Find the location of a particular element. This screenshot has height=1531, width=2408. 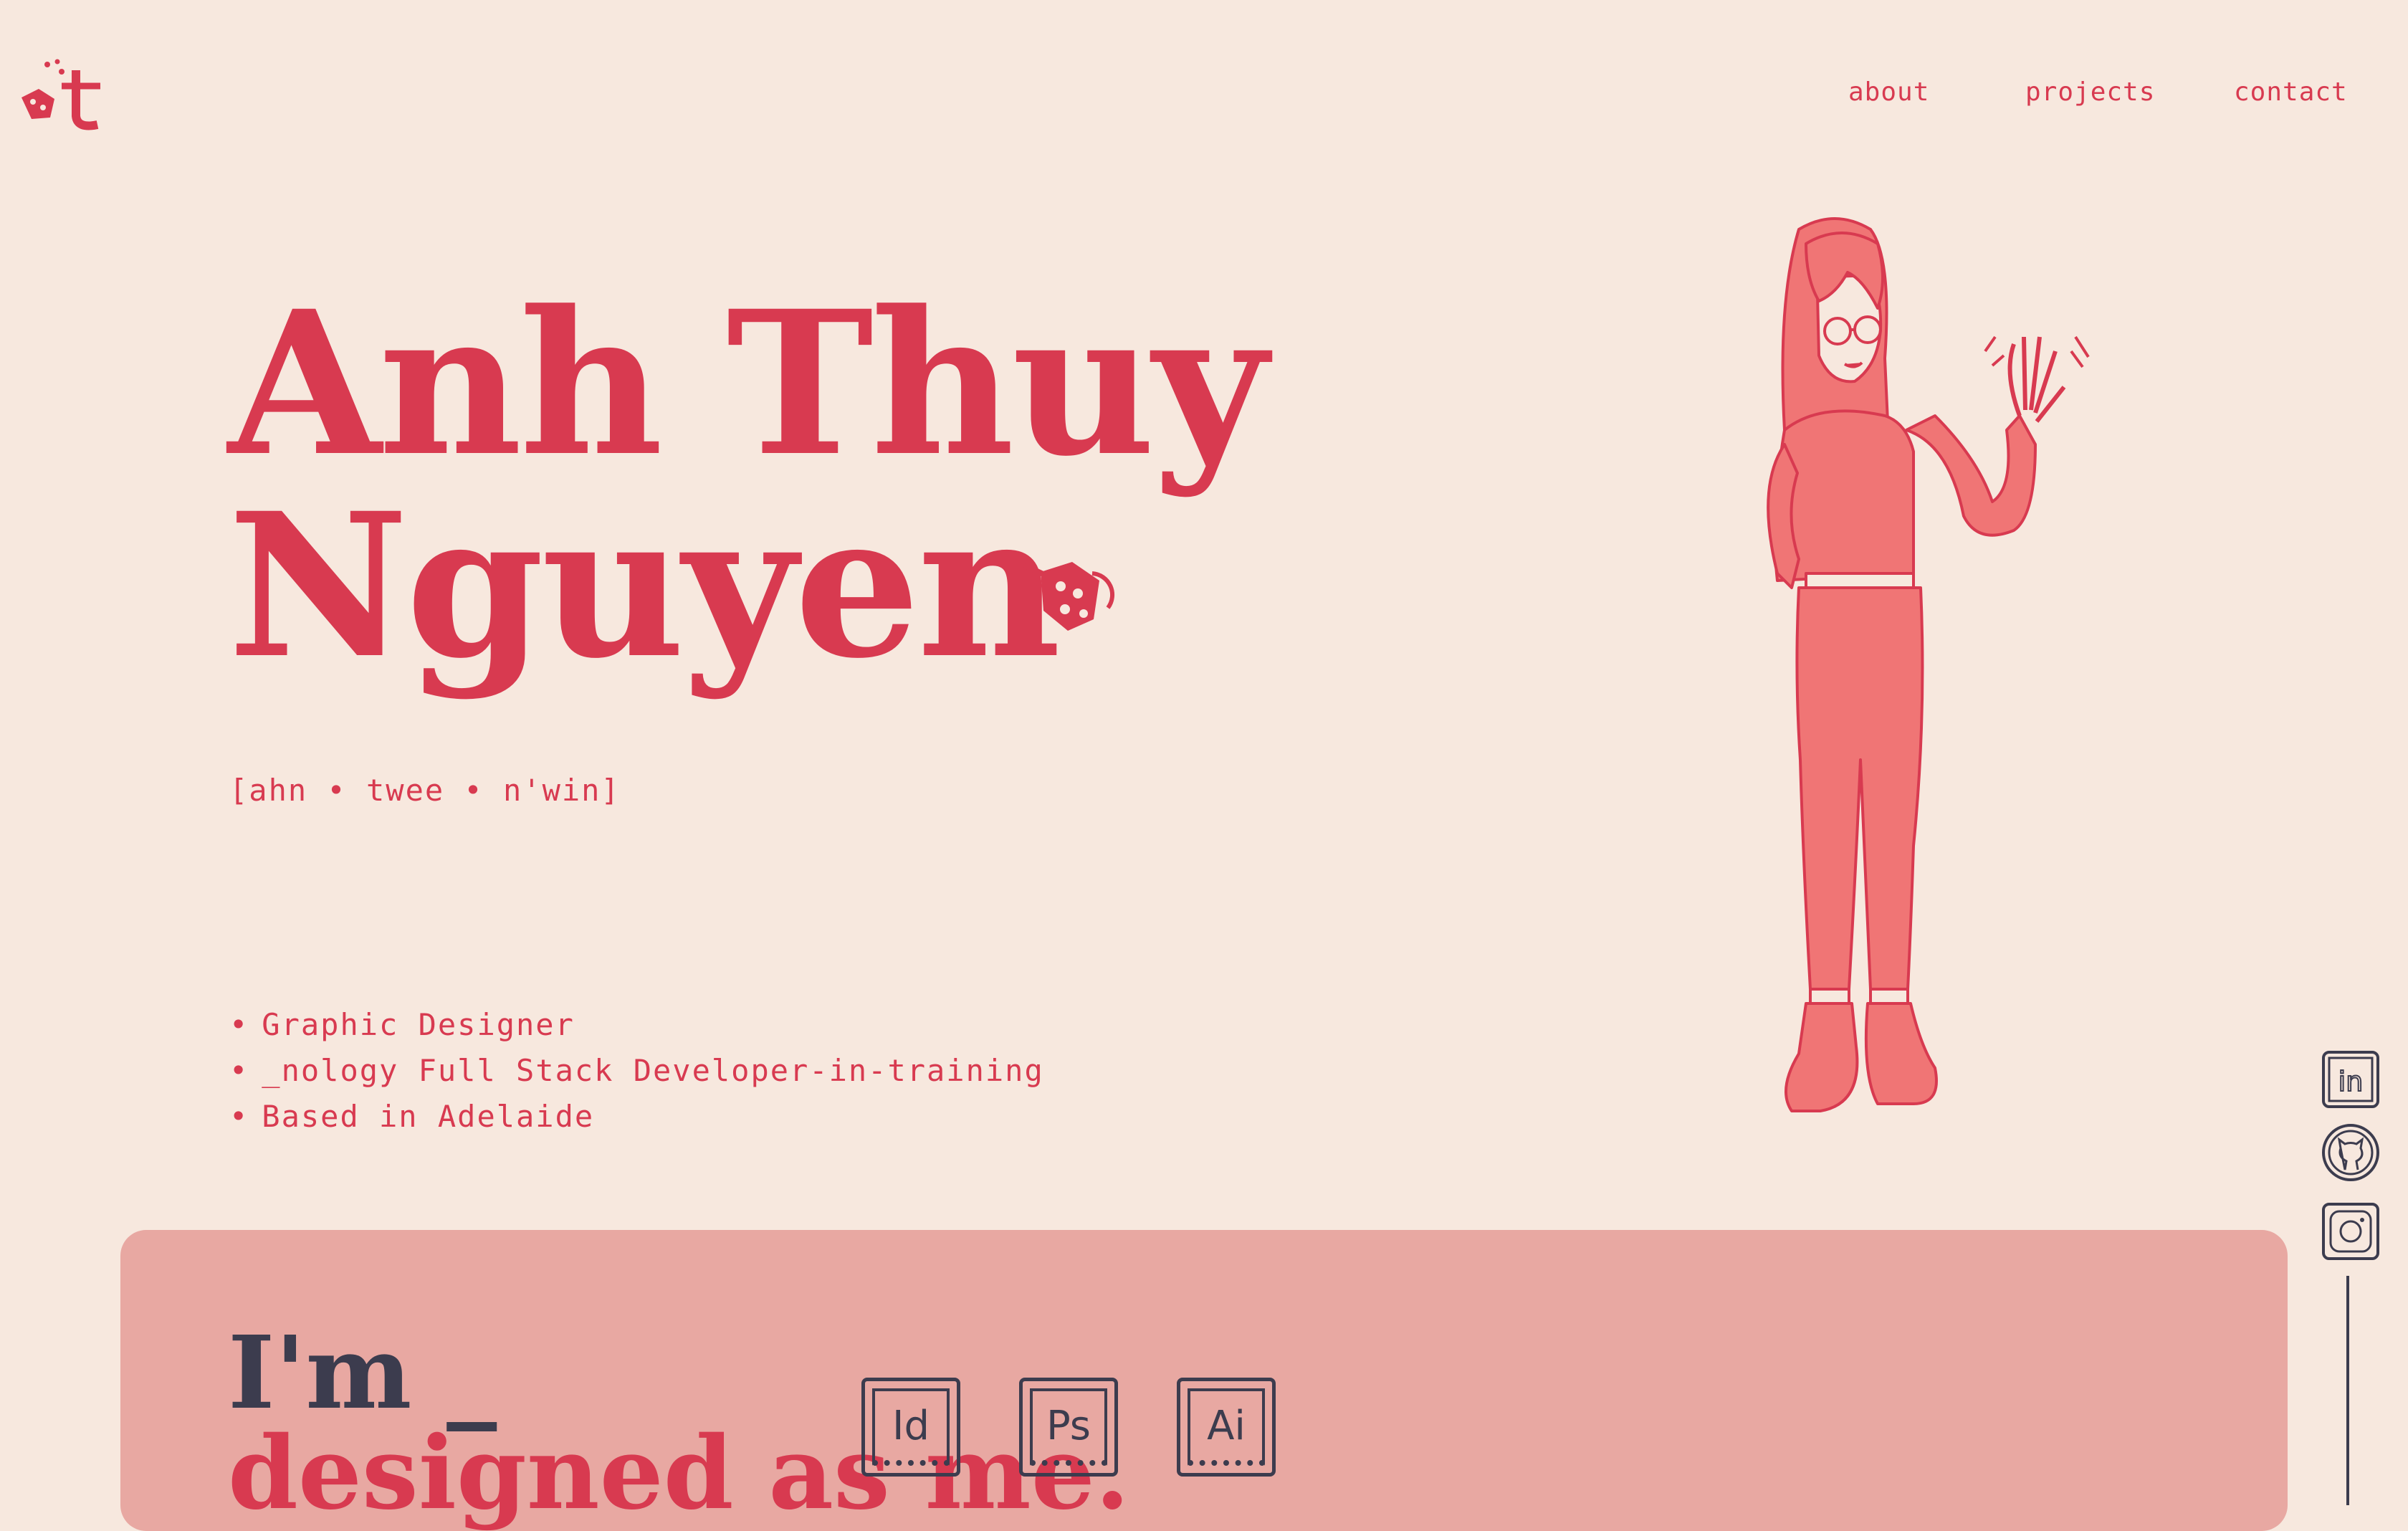

character-illustration is located at coordinates (1929, 664).